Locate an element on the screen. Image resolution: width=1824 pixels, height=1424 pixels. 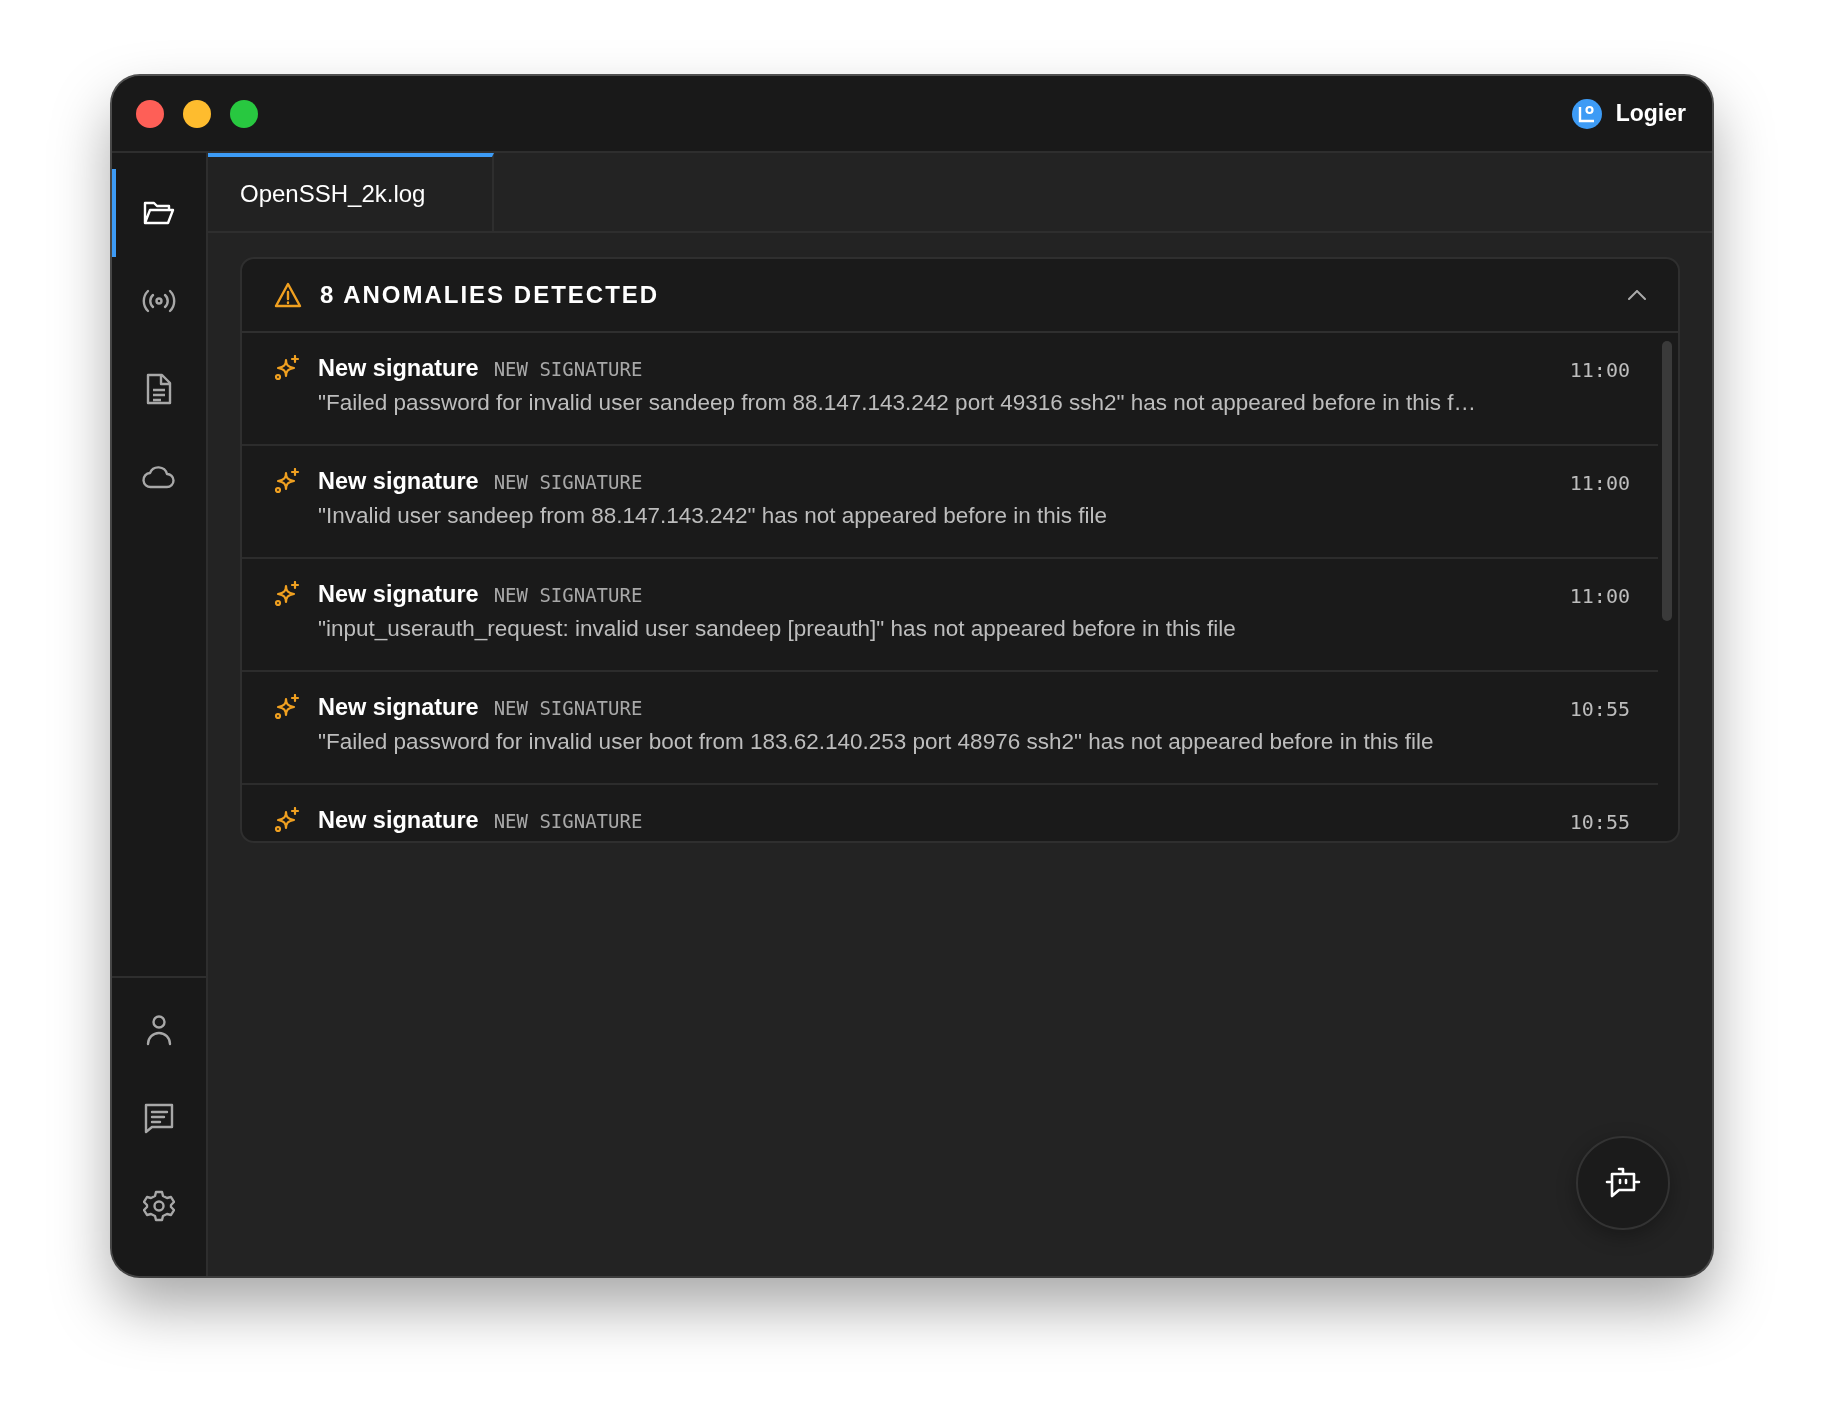
settings-icon is located at coordinates (159, 1206).